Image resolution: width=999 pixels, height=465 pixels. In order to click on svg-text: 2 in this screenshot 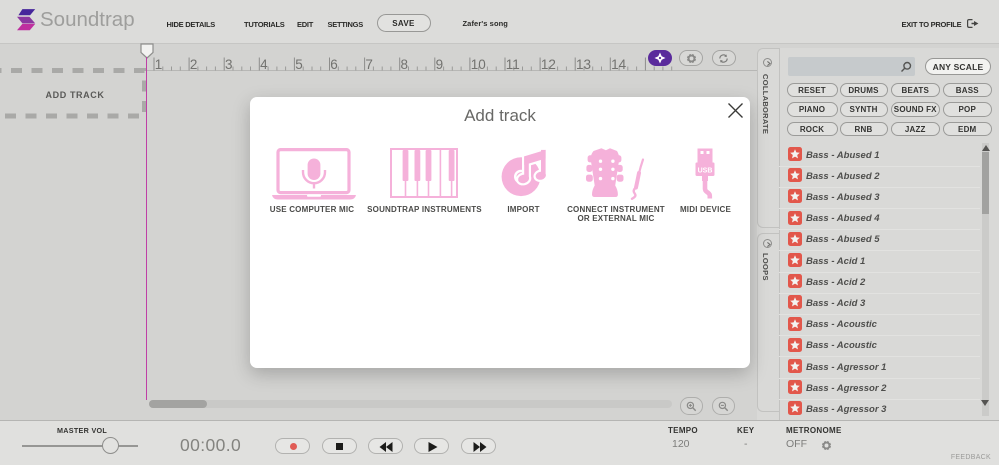, I will do `click(194, 64)`.